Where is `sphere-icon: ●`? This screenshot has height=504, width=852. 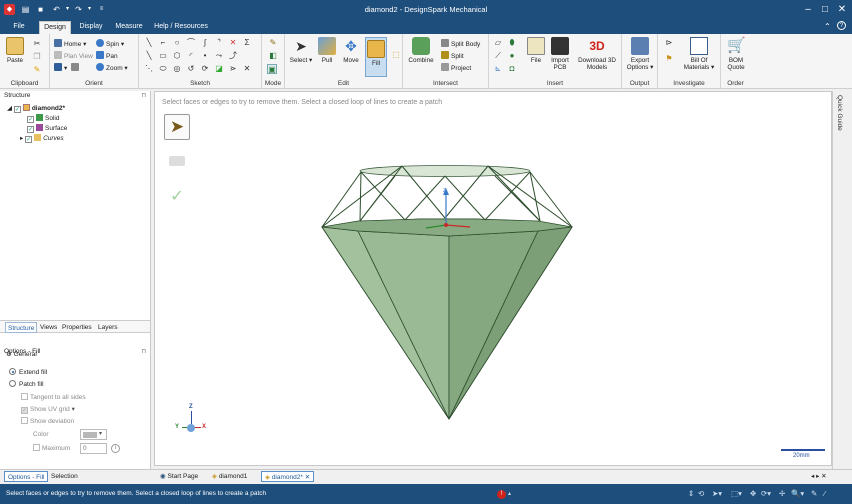 sphere-icon: ● is located at coordinates (512, 56).